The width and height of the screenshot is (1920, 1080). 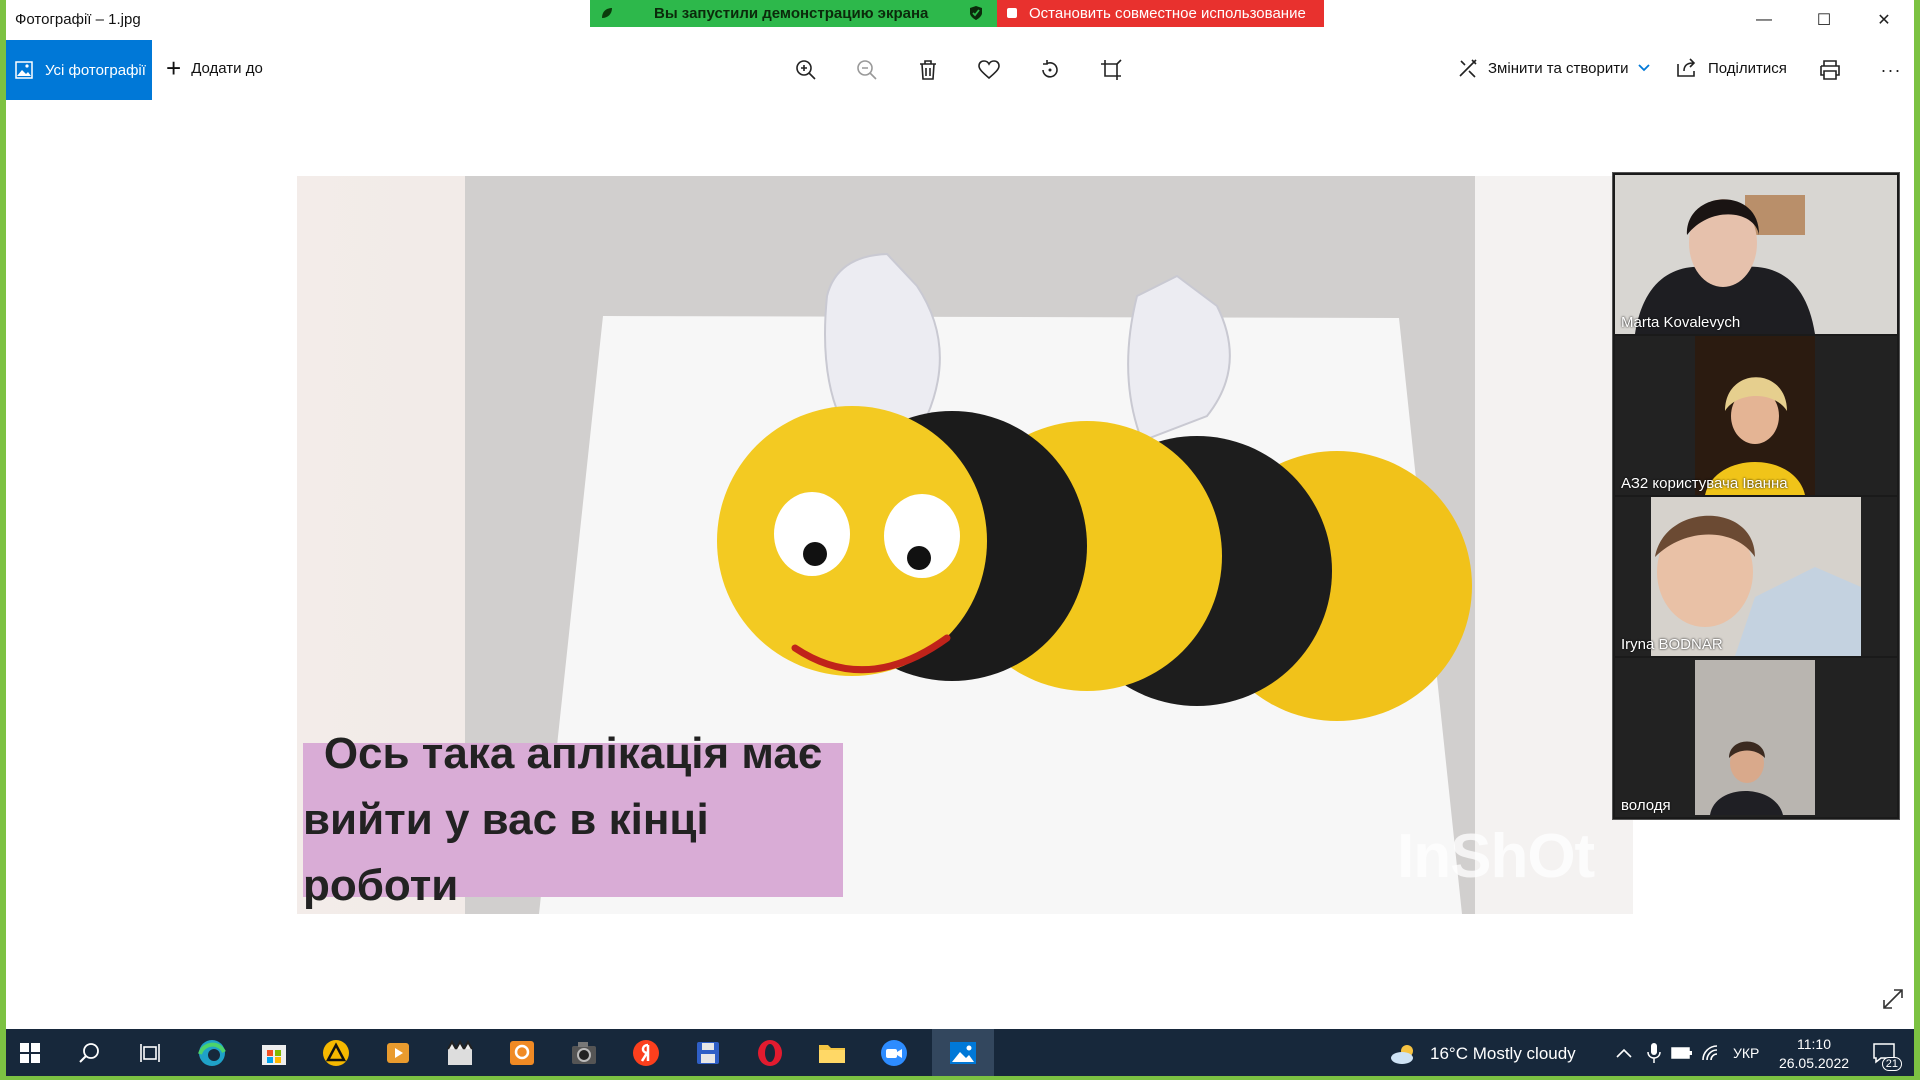 What do you see at coordinates (1885, 1054) in the screenshot?
I see `notifications-button: 21` at bounding box center [1885, 1054].